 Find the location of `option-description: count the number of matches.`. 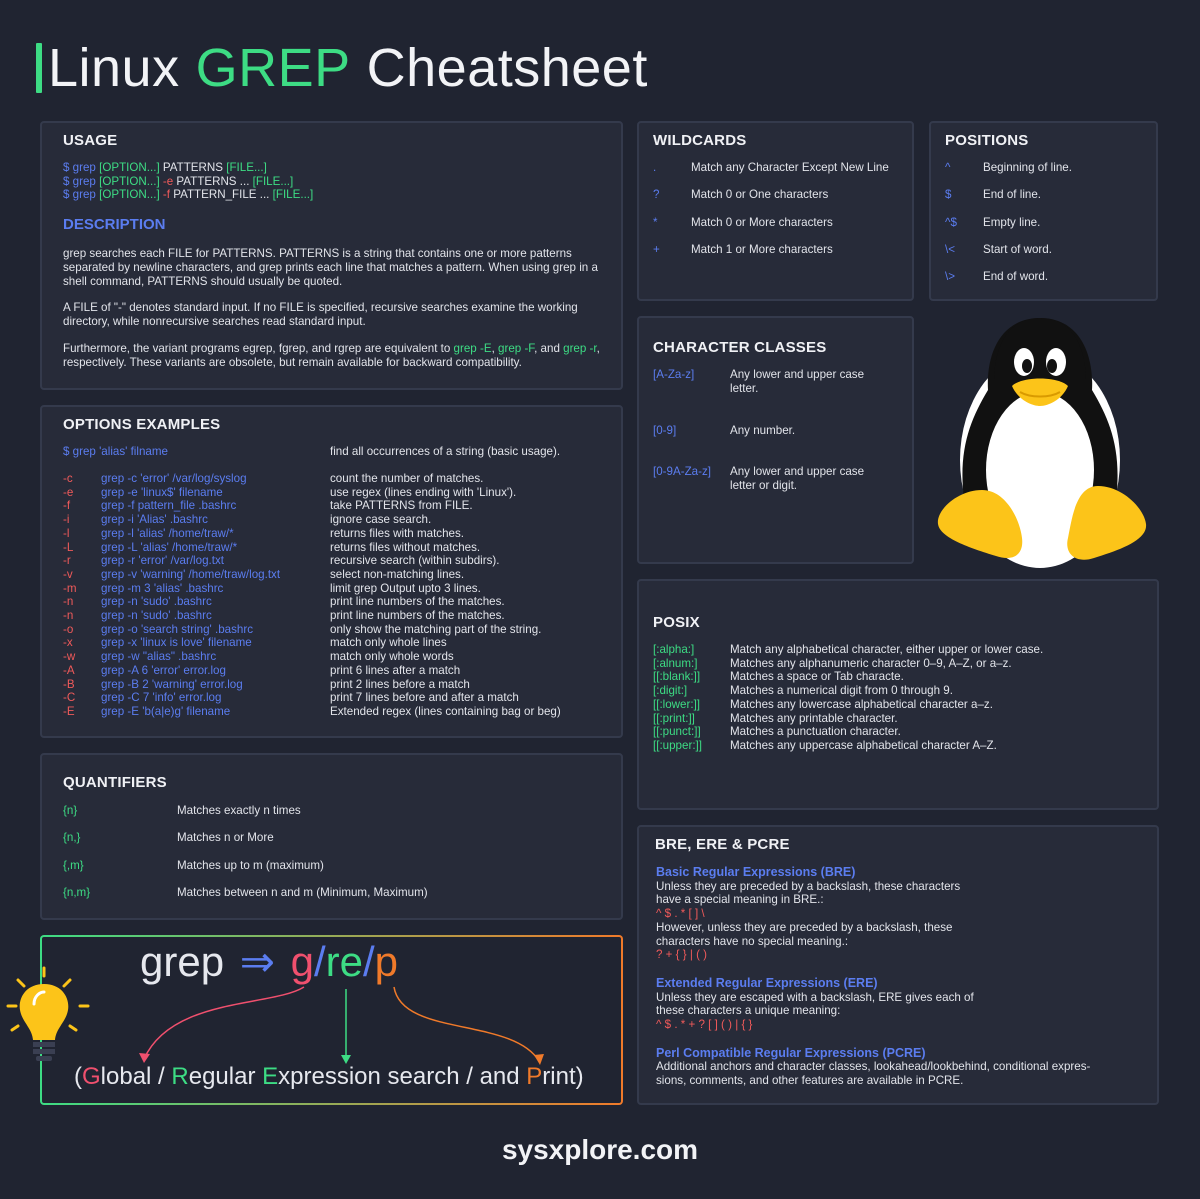

option-description: count the number of matches. is located at coordinates (407, 478).